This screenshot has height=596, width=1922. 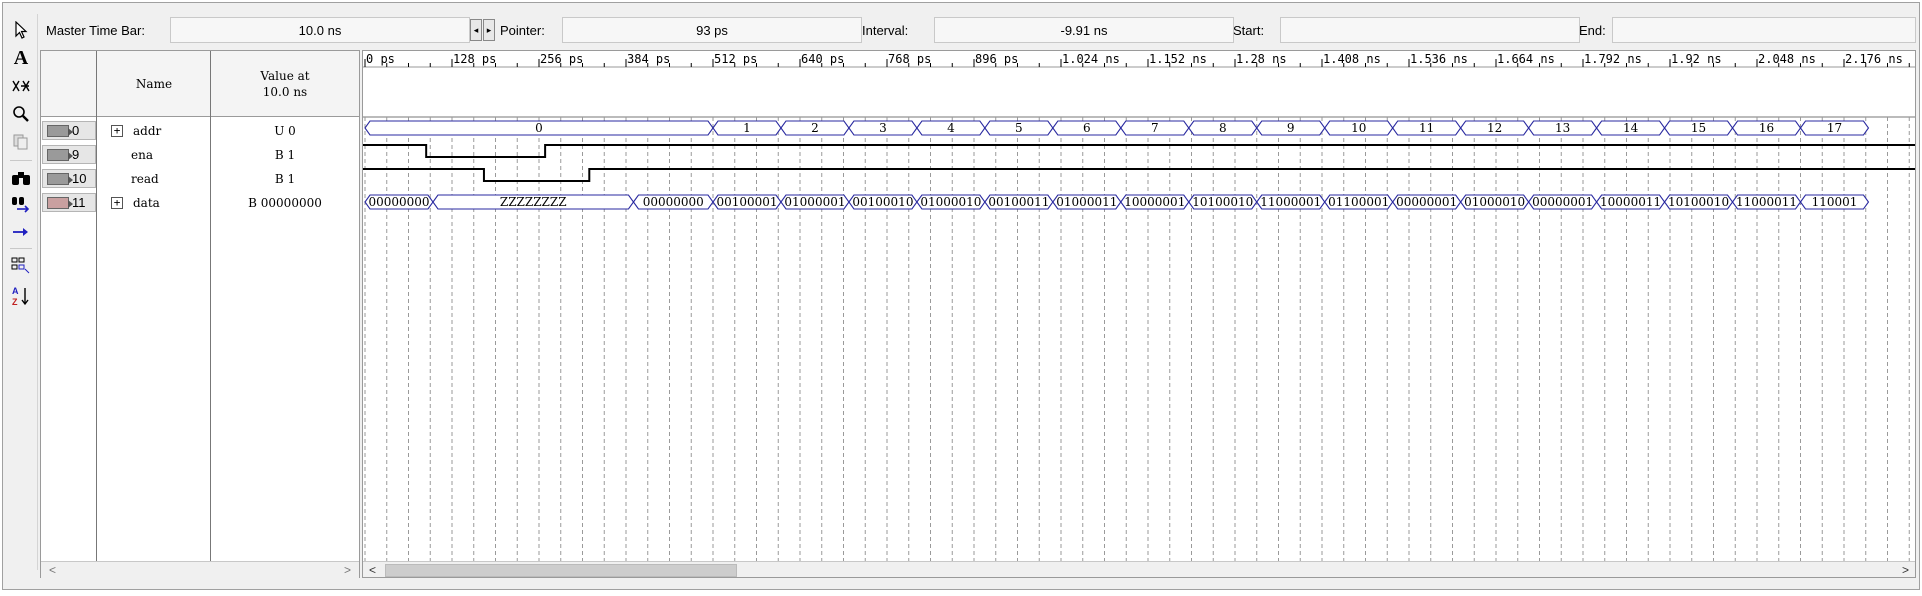 What do you see at coordinates (1178, 59) in the screenshot?
I see `time-tick-label: 1.152 ns` at bounding box center [1178, 59].